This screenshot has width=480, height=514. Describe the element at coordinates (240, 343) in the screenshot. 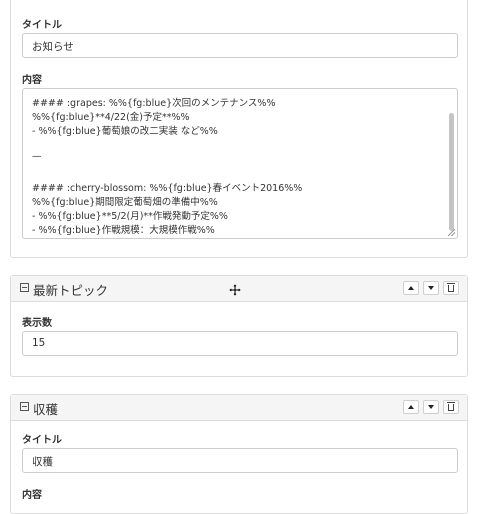

I see `count-input: 15` at that location.